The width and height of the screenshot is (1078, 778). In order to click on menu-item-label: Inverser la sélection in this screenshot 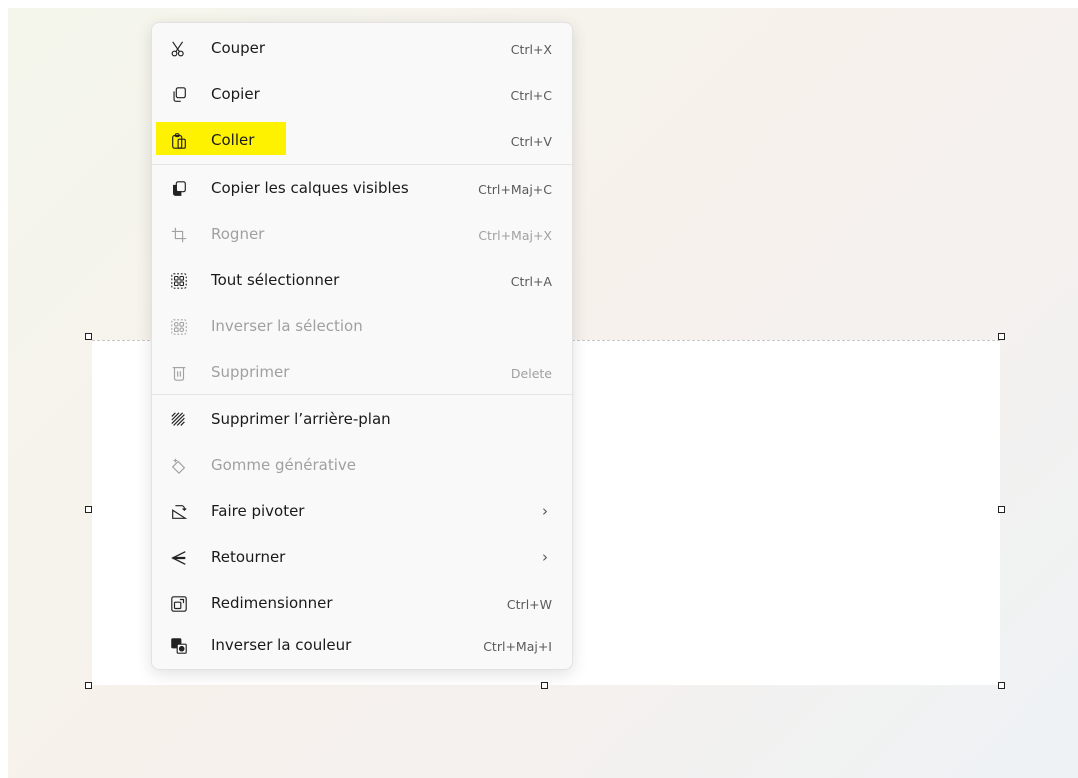, I will do `click(287, 326)`.